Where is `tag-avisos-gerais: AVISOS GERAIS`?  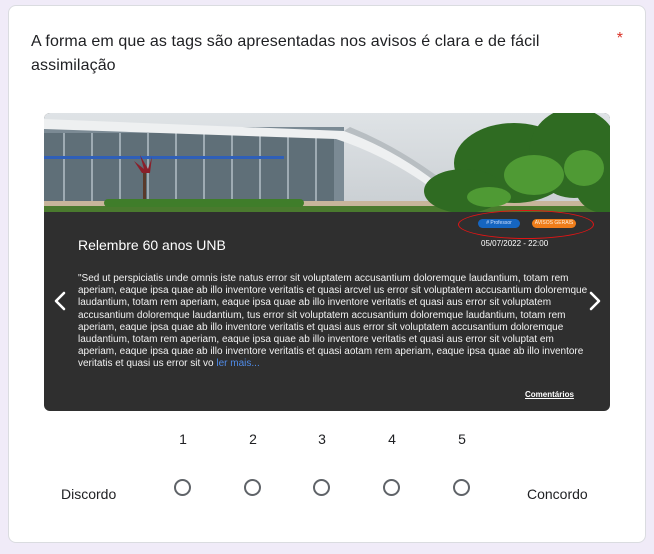 tag-avisos-gerais: AVISOS GERAIS is located at coordinates (554, 223).